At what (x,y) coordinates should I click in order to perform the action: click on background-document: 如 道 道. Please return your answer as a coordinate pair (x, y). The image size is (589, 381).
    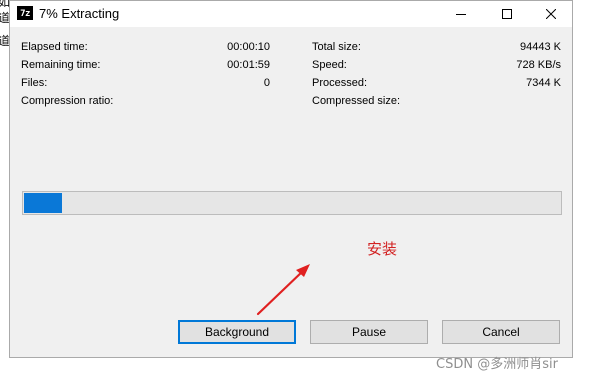
    Looking at the image, I should click on (4, 190).